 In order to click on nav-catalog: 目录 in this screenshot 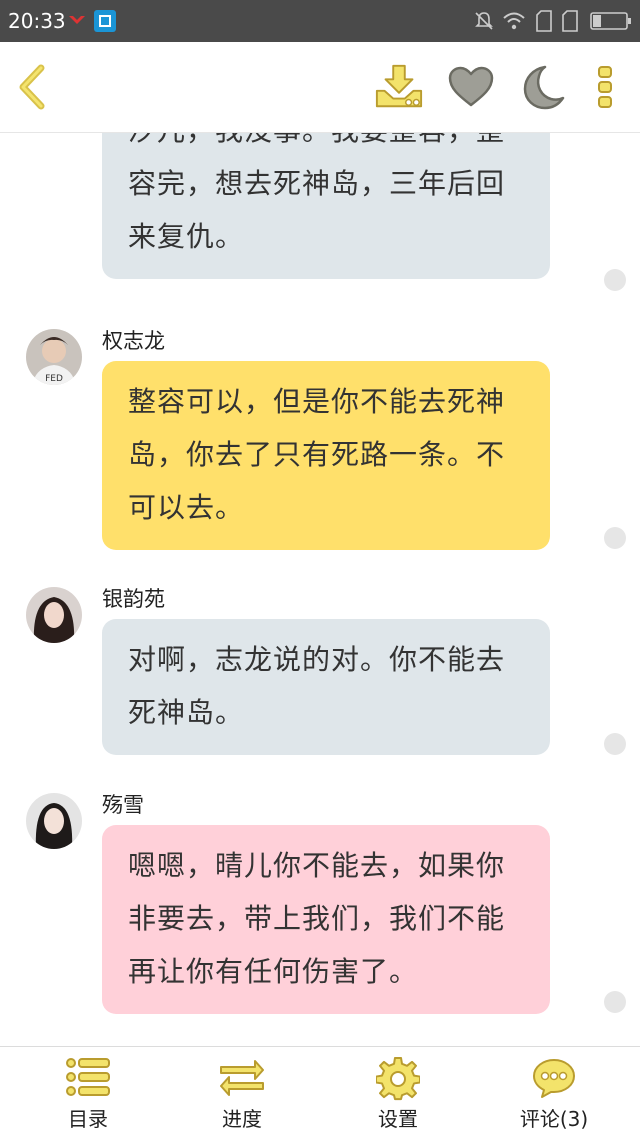, I will do `click(88, 1093)`.